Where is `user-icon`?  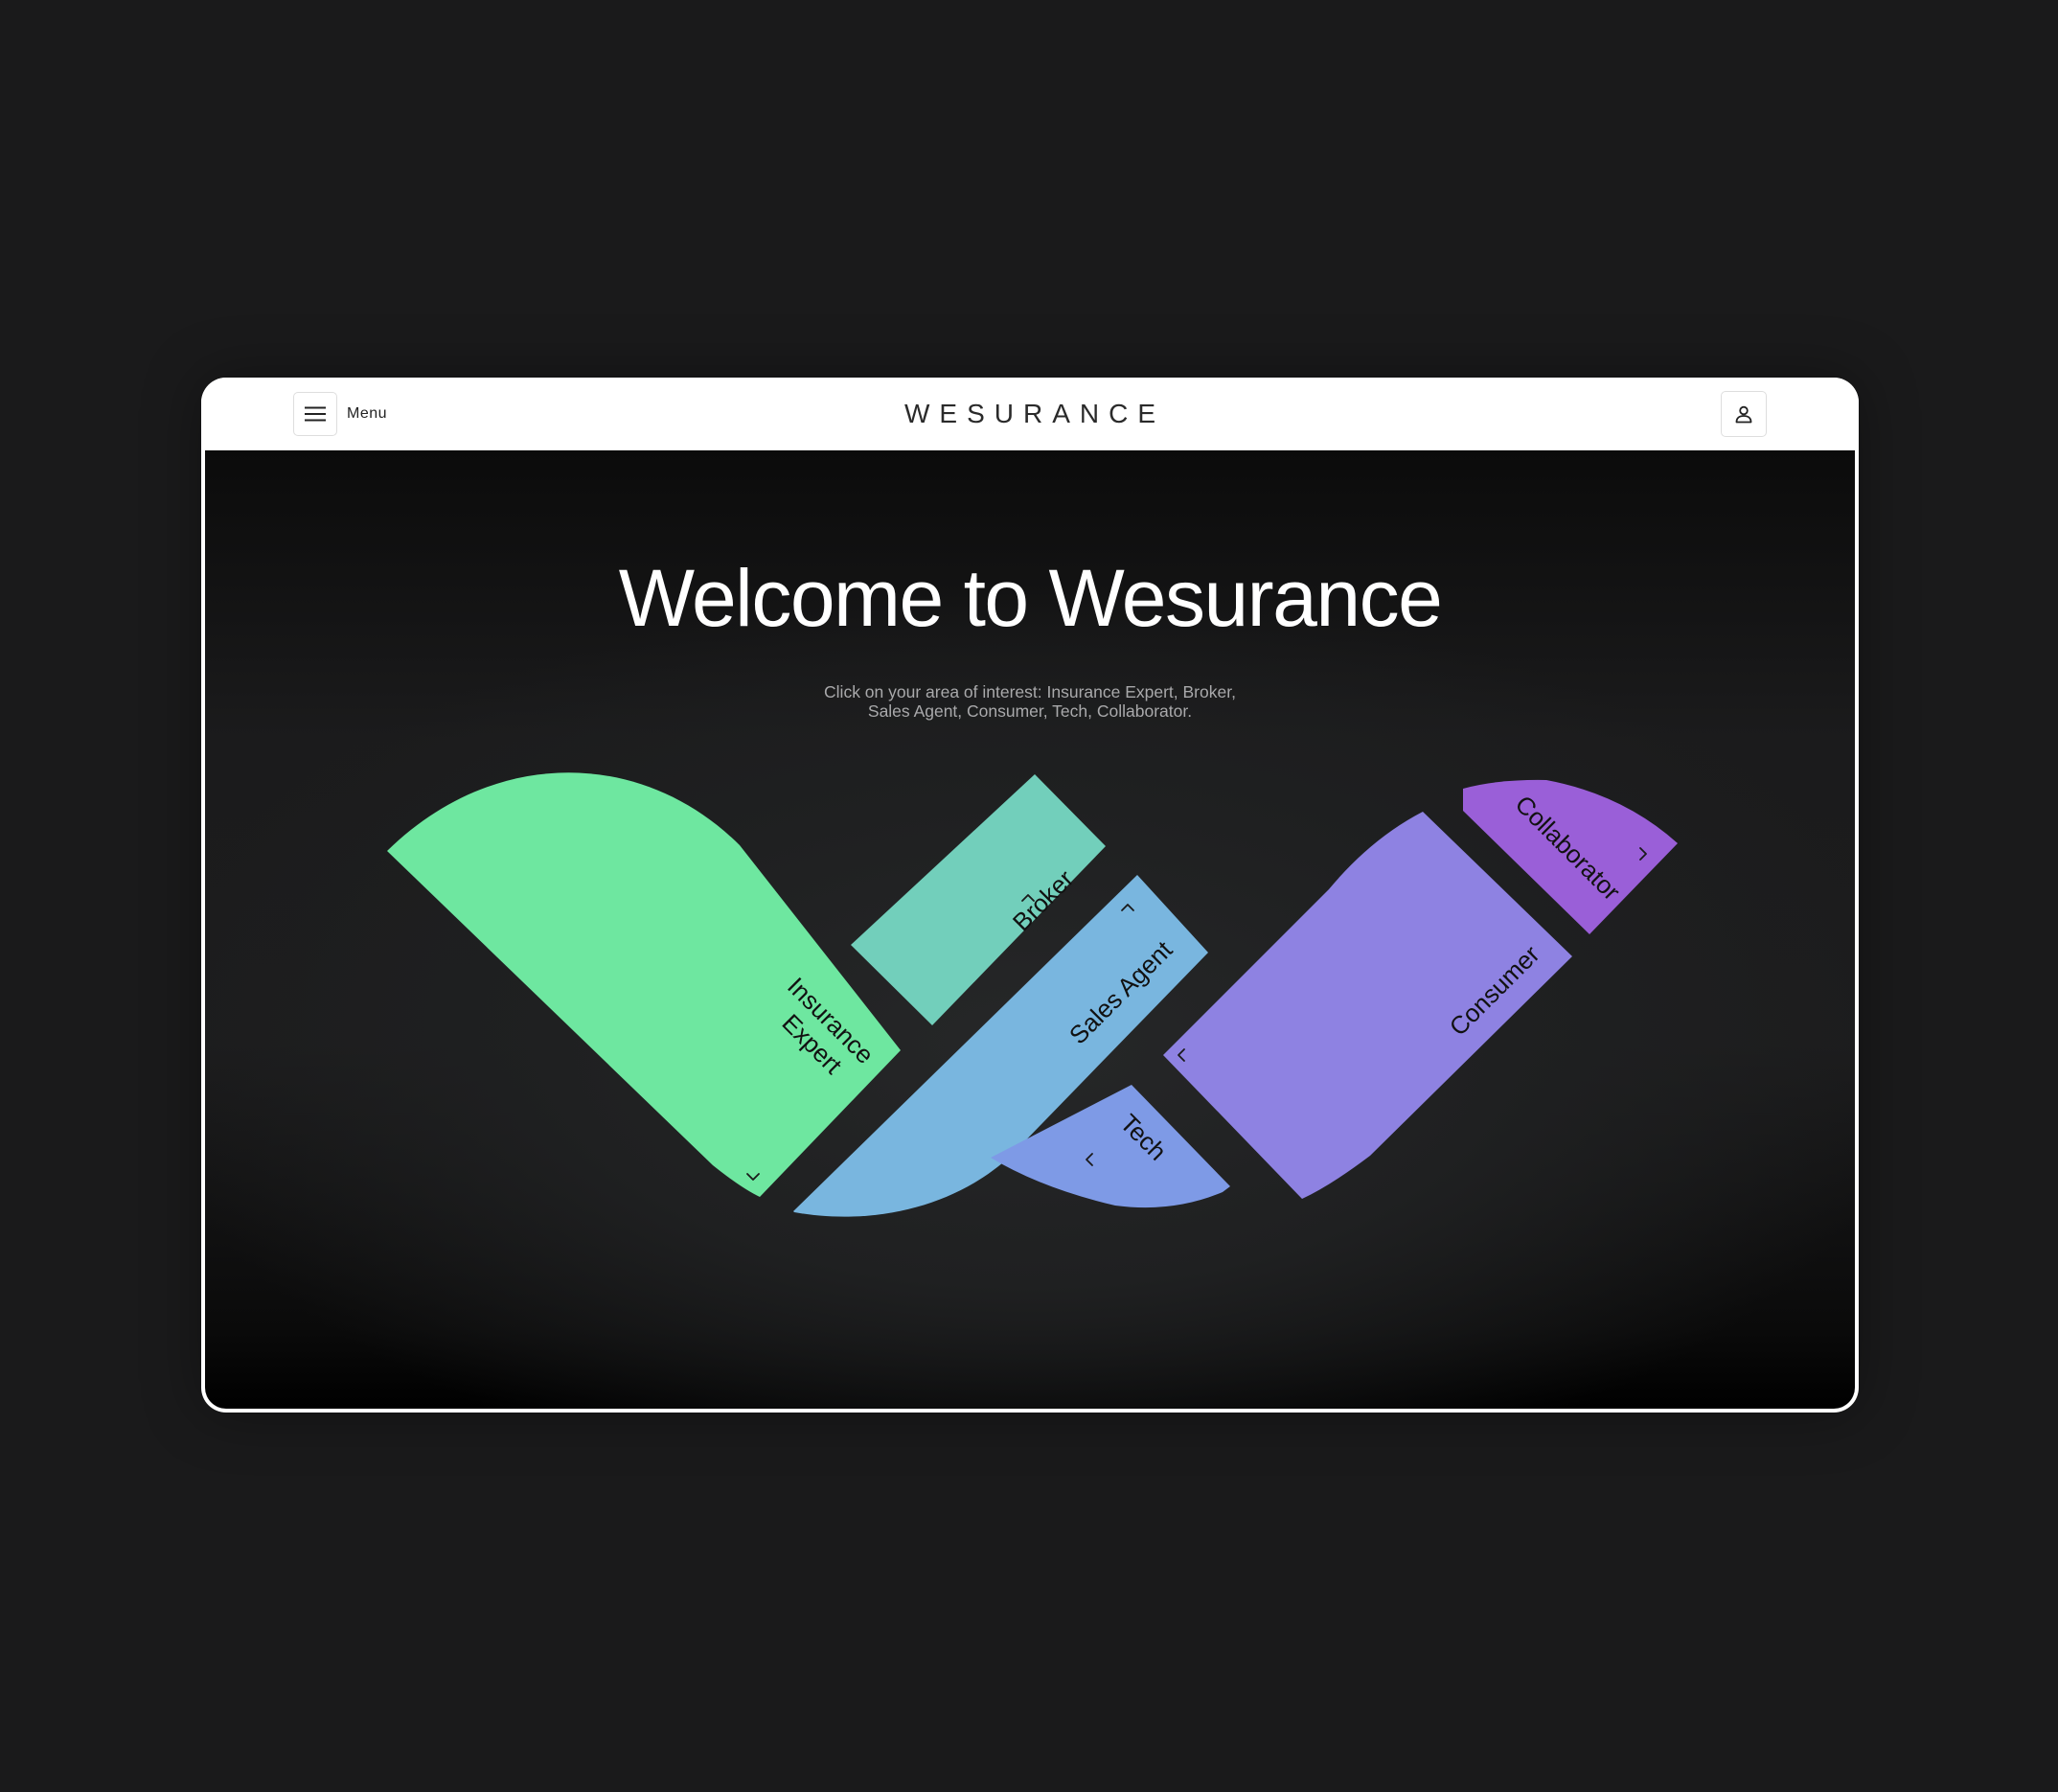
user-icon is located at coordinates (1743, 414).